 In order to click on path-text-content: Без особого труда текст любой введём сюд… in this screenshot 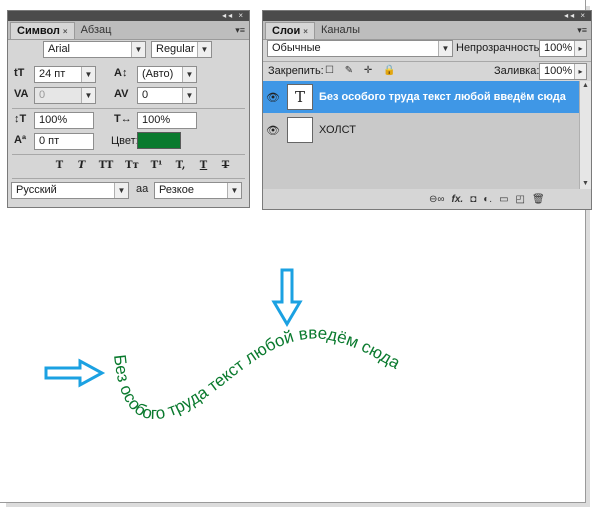, I will do `click(257, 373)`.